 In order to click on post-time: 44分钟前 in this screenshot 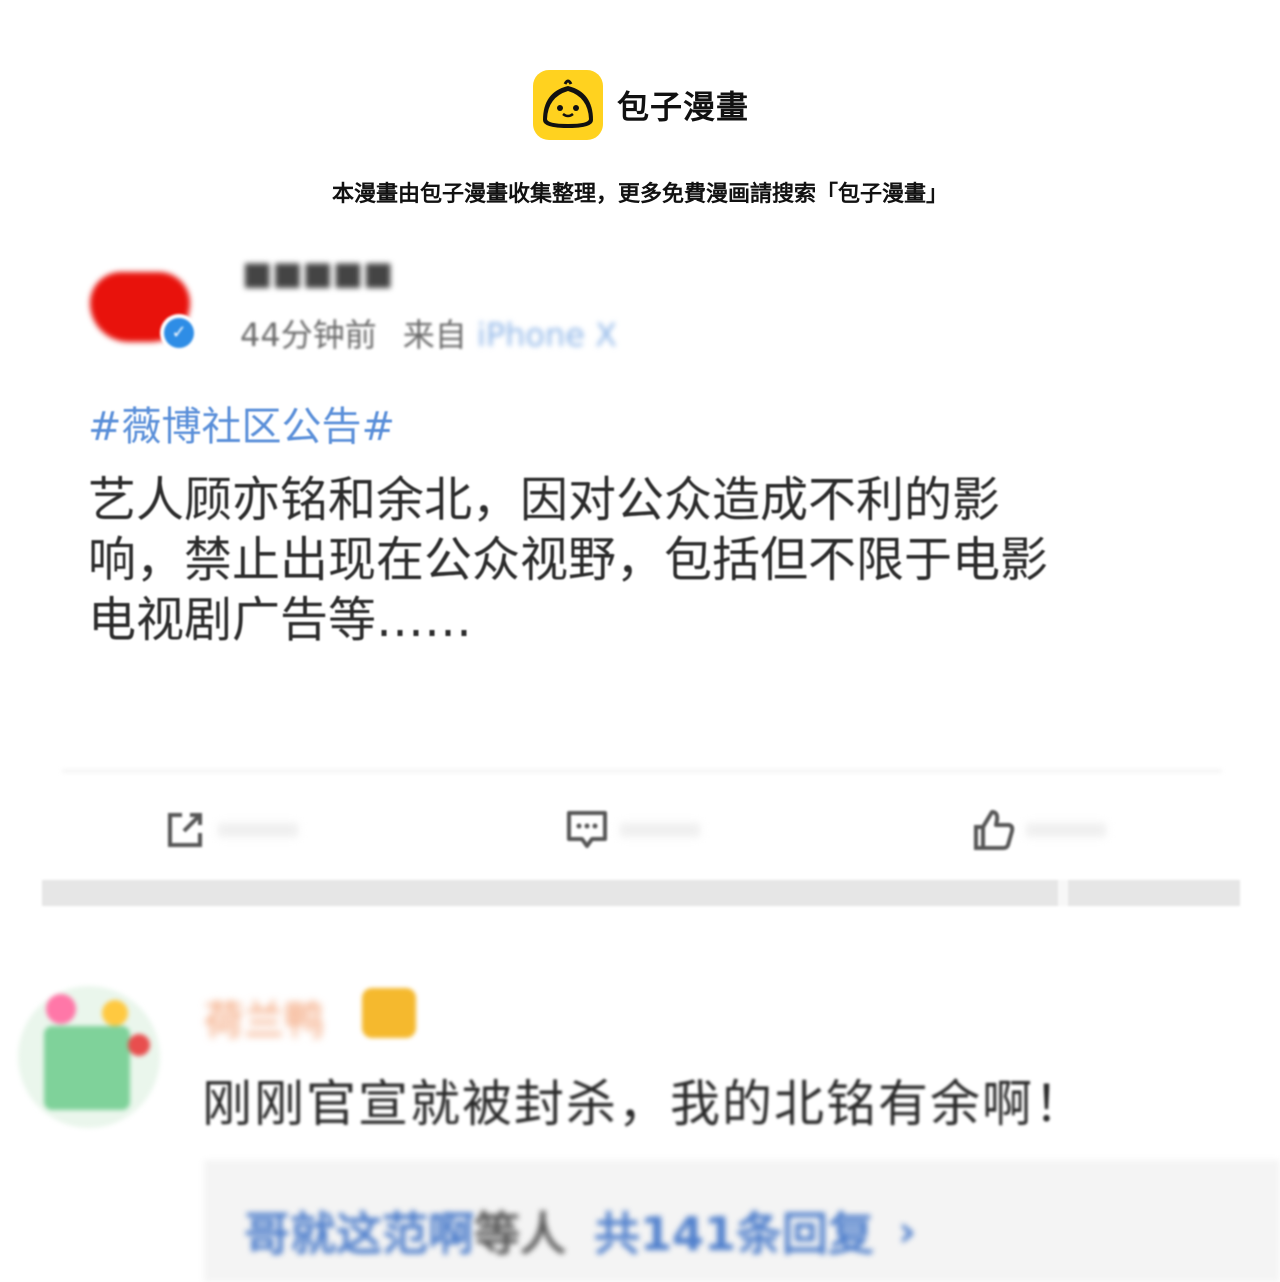, I will do `click(308, 335)`.